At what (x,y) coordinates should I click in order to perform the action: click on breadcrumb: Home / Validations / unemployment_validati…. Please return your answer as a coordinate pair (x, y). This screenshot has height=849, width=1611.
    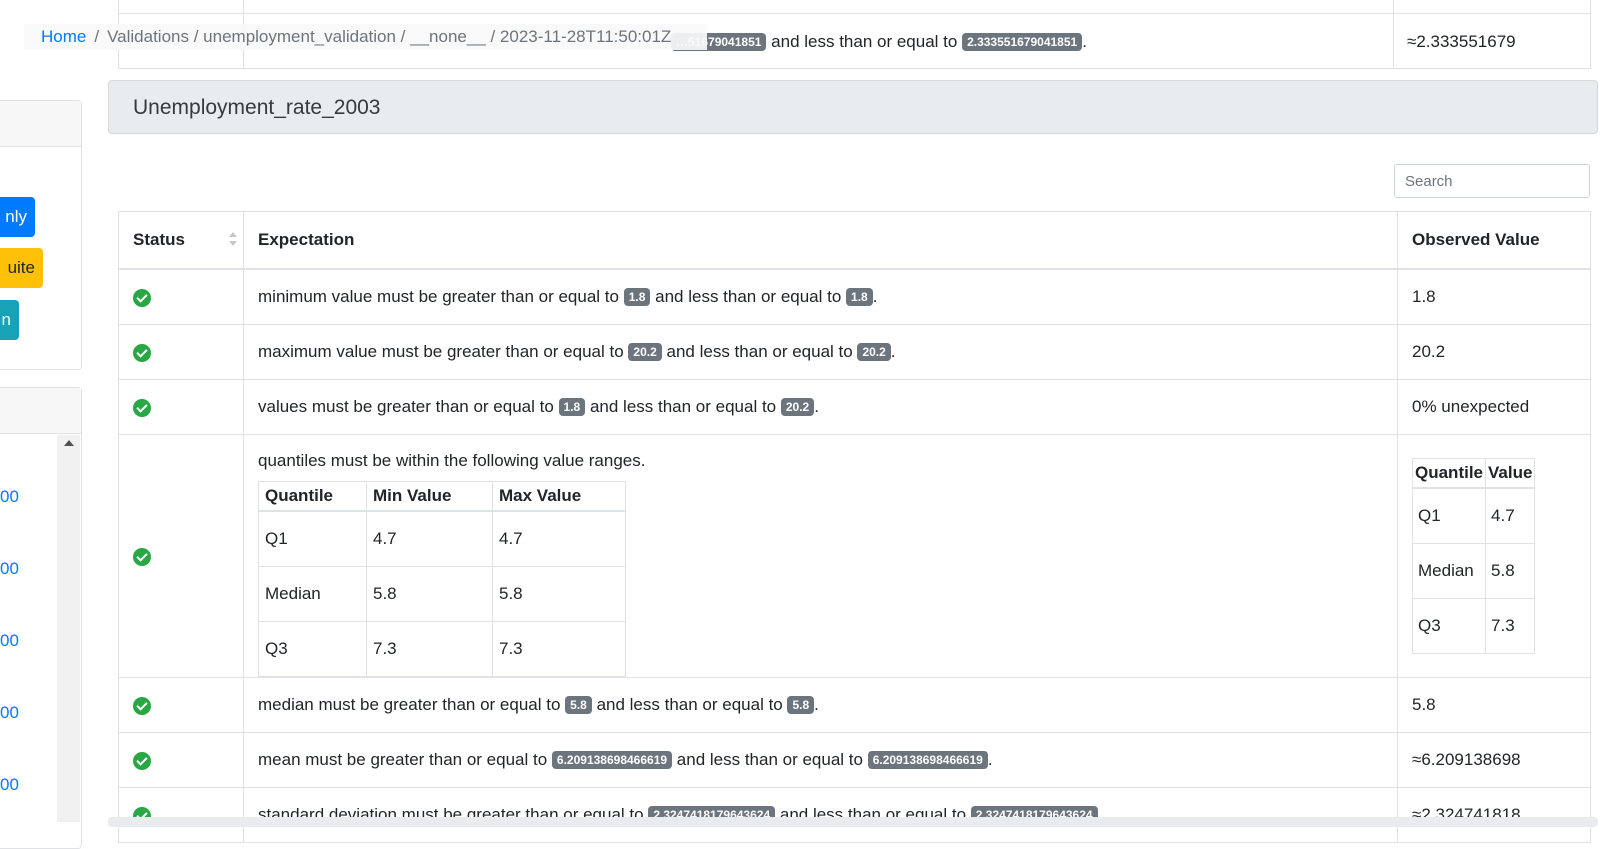
    Looking at the image, I should click on (365, 37).